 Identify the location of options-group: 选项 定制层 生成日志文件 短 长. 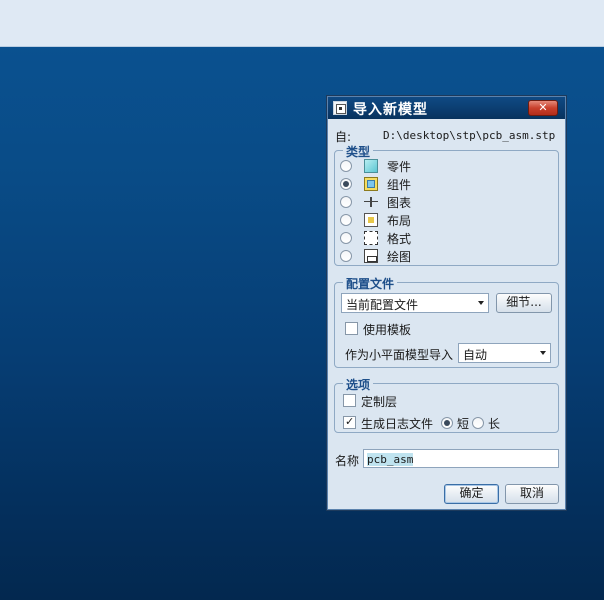
(446, 404).